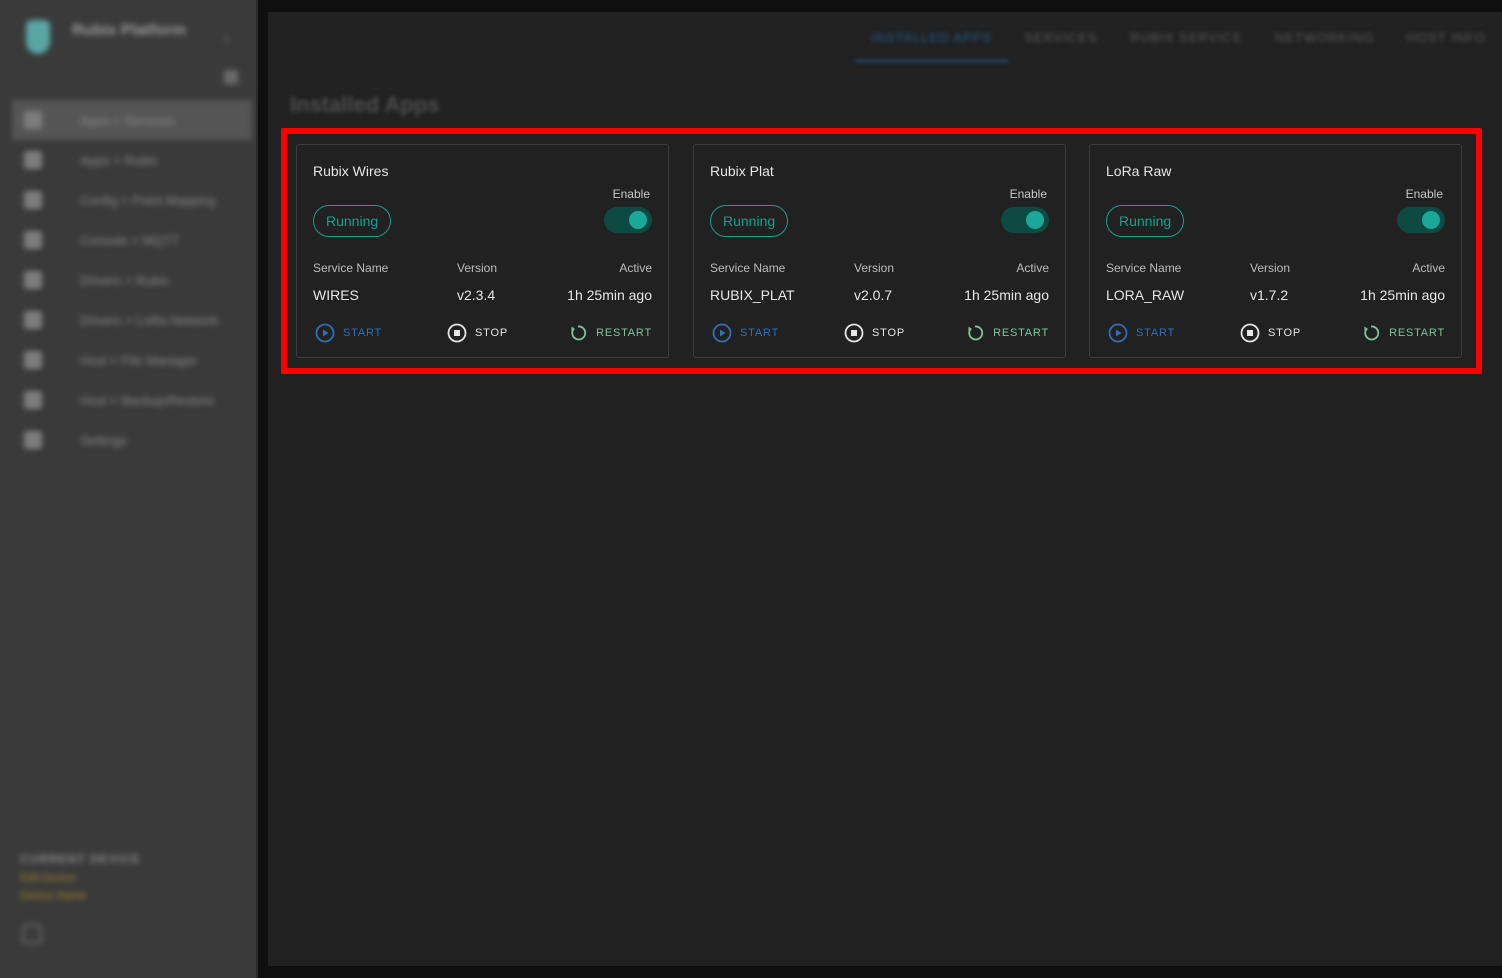 This screenshot has height=978, width=1502. What do you see at coordinates (33, 120) in the screenshot?
I see `grid-icon` at bounding box center [33, 120].